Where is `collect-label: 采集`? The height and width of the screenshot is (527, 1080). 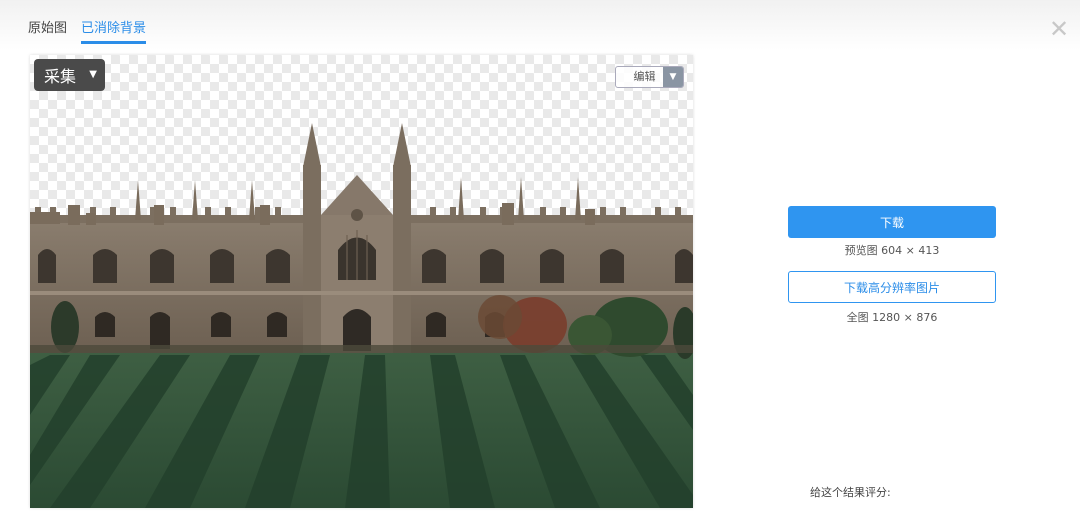
collect-label: 采集 is located at coordinates (60, 76).